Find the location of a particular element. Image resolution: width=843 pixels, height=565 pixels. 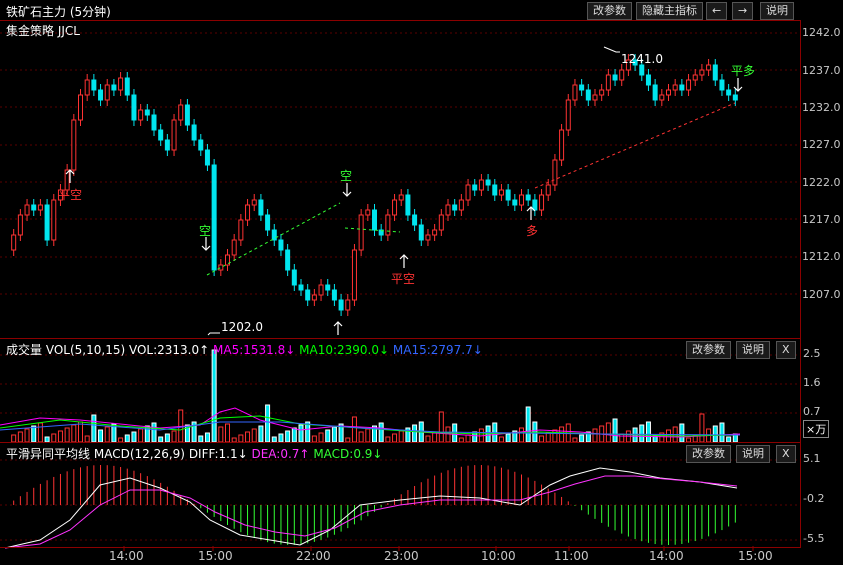

signal-close-long: 平多 is located at coordinates (743, 71).